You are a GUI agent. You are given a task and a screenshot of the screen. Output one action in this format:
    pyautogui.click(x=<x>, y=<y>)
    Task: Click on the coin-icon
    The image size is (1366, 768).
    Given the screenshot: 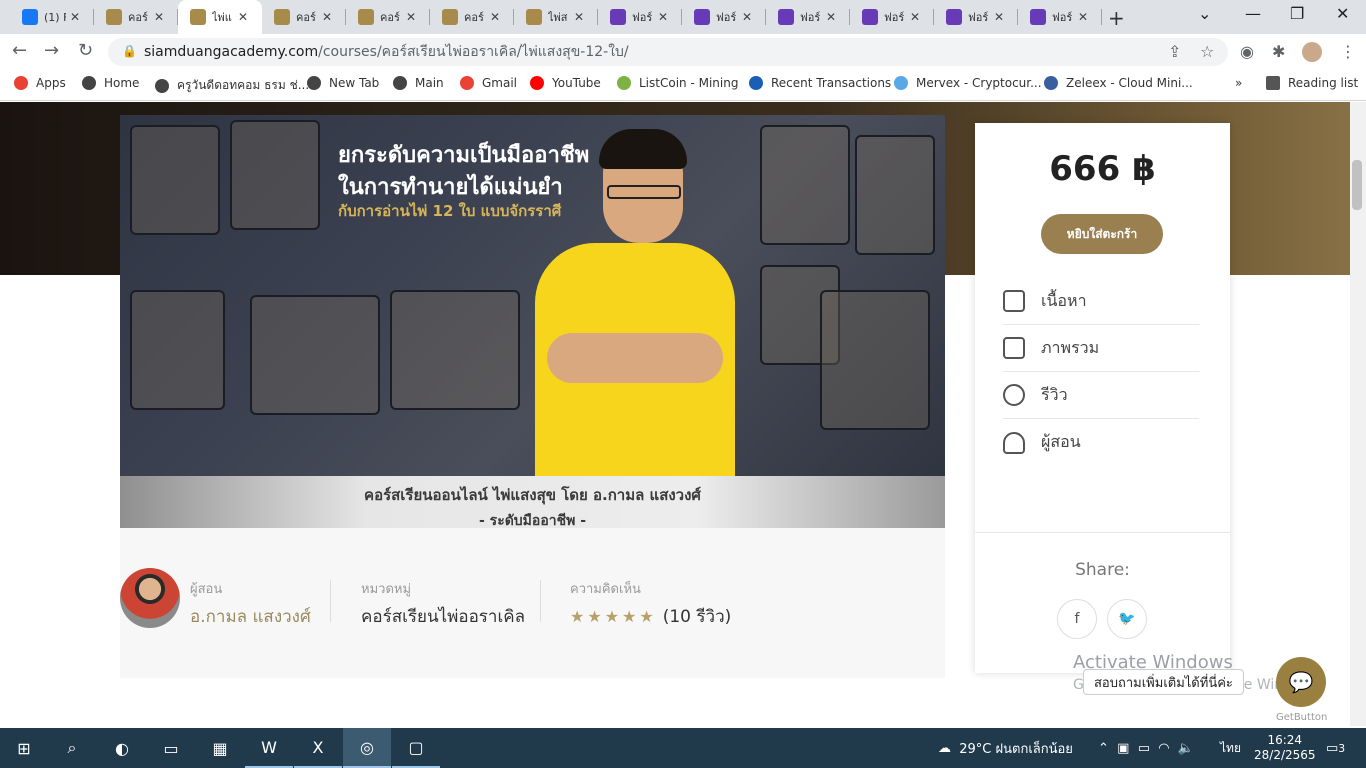 What is the action you would take?
    pyautogui.click(x=756, y=83)
    